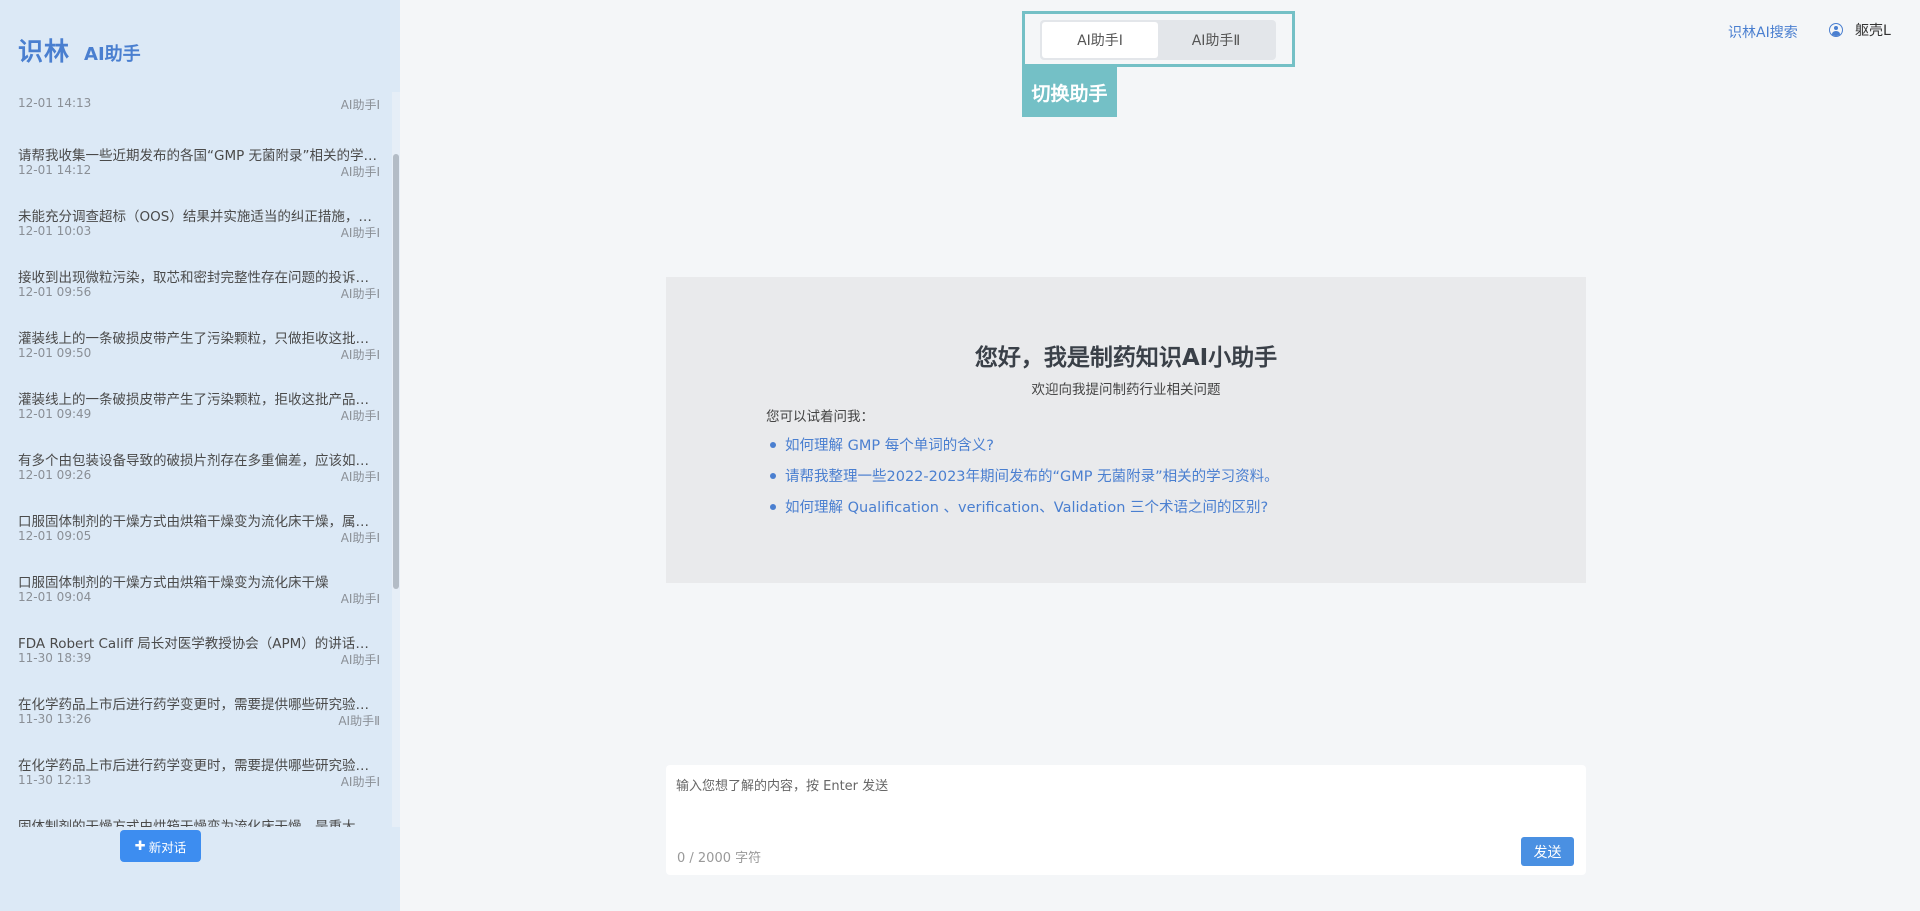  I want to click on suggested-question: 请帮我整理一些2022-2023年期间发布的“GMP 无菌附录”相关的学习资料。, so click(1024, 475).